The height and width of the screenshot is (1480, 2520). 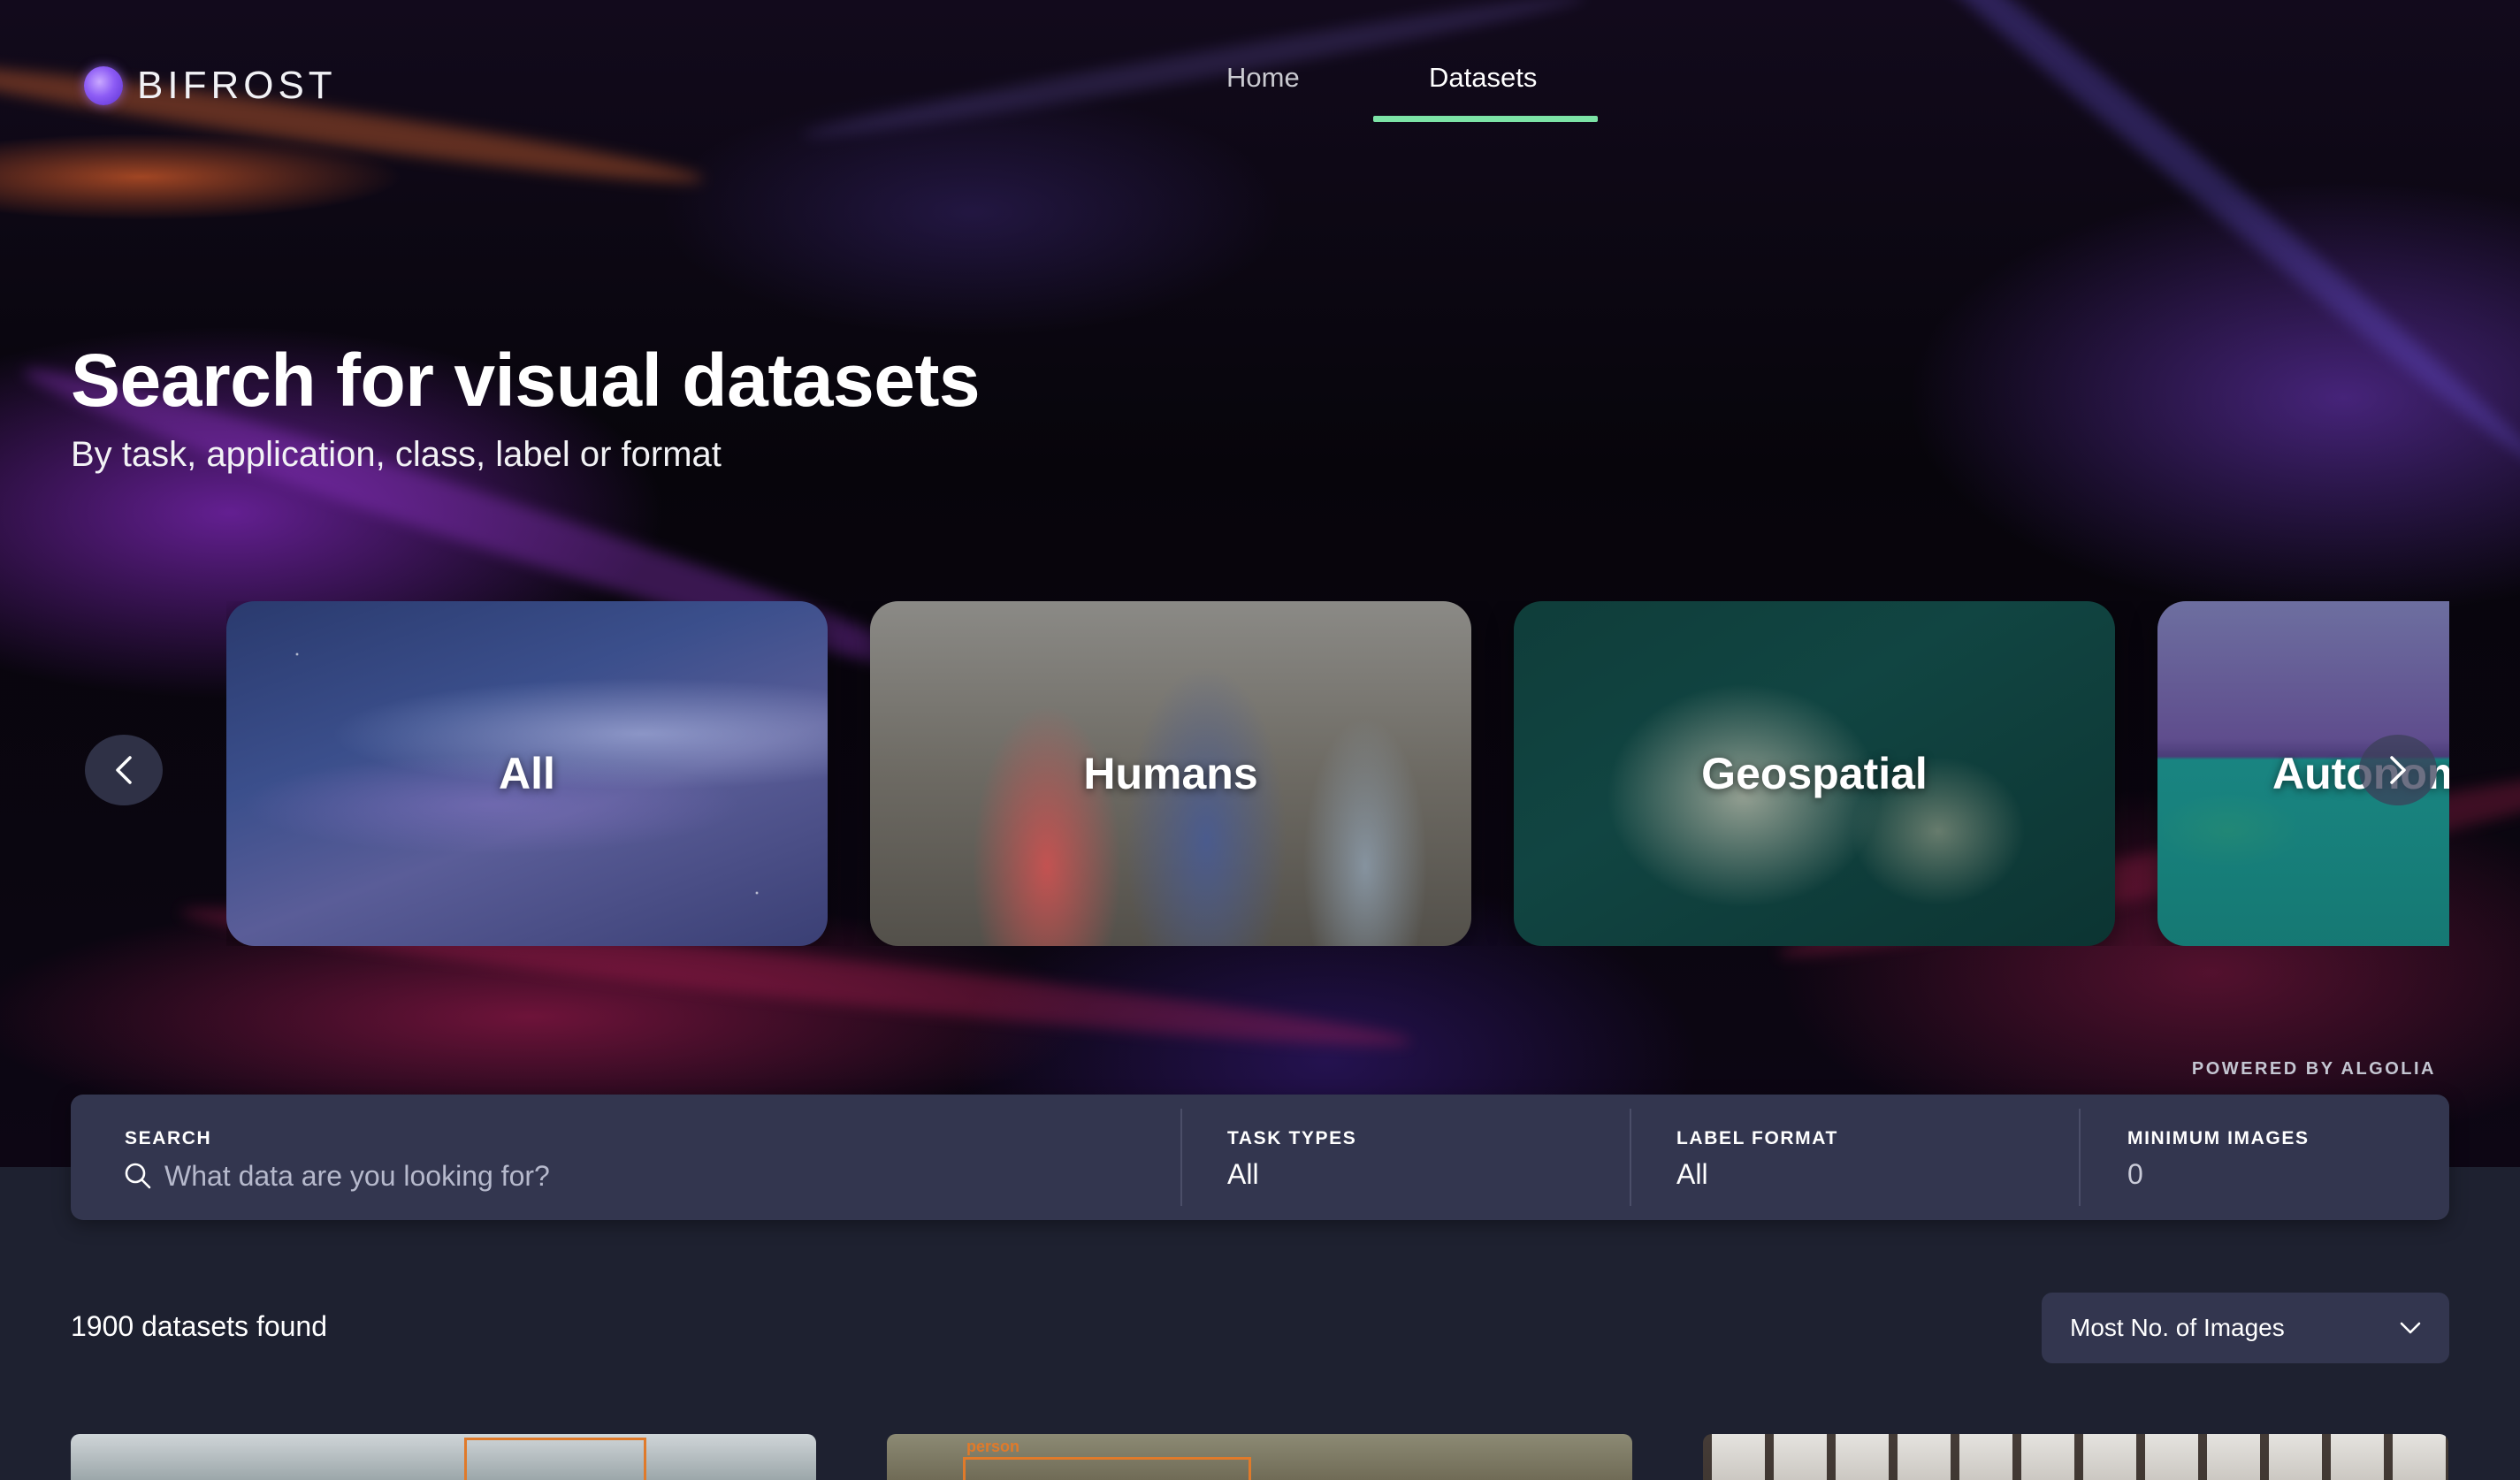 I want to click on carousel-next-button, so click(x=2398, y=770).